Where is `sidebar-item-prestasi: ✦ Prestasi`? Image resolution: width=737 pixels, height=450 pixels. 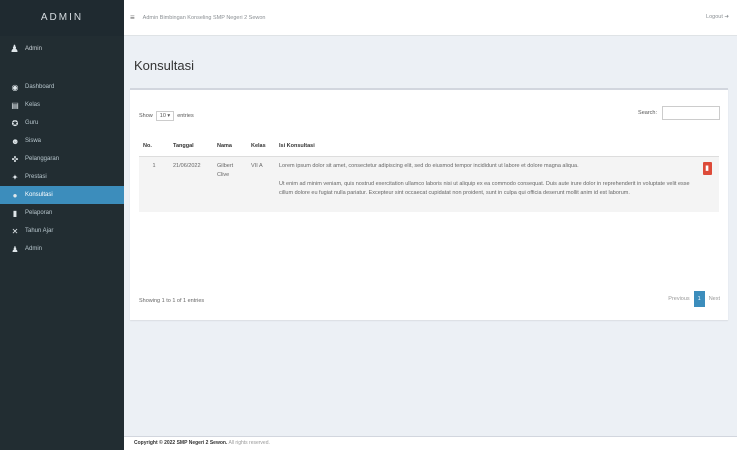
sidebar-item-prestasi: ✦ Prestasi is located at coordinates (62, 177).